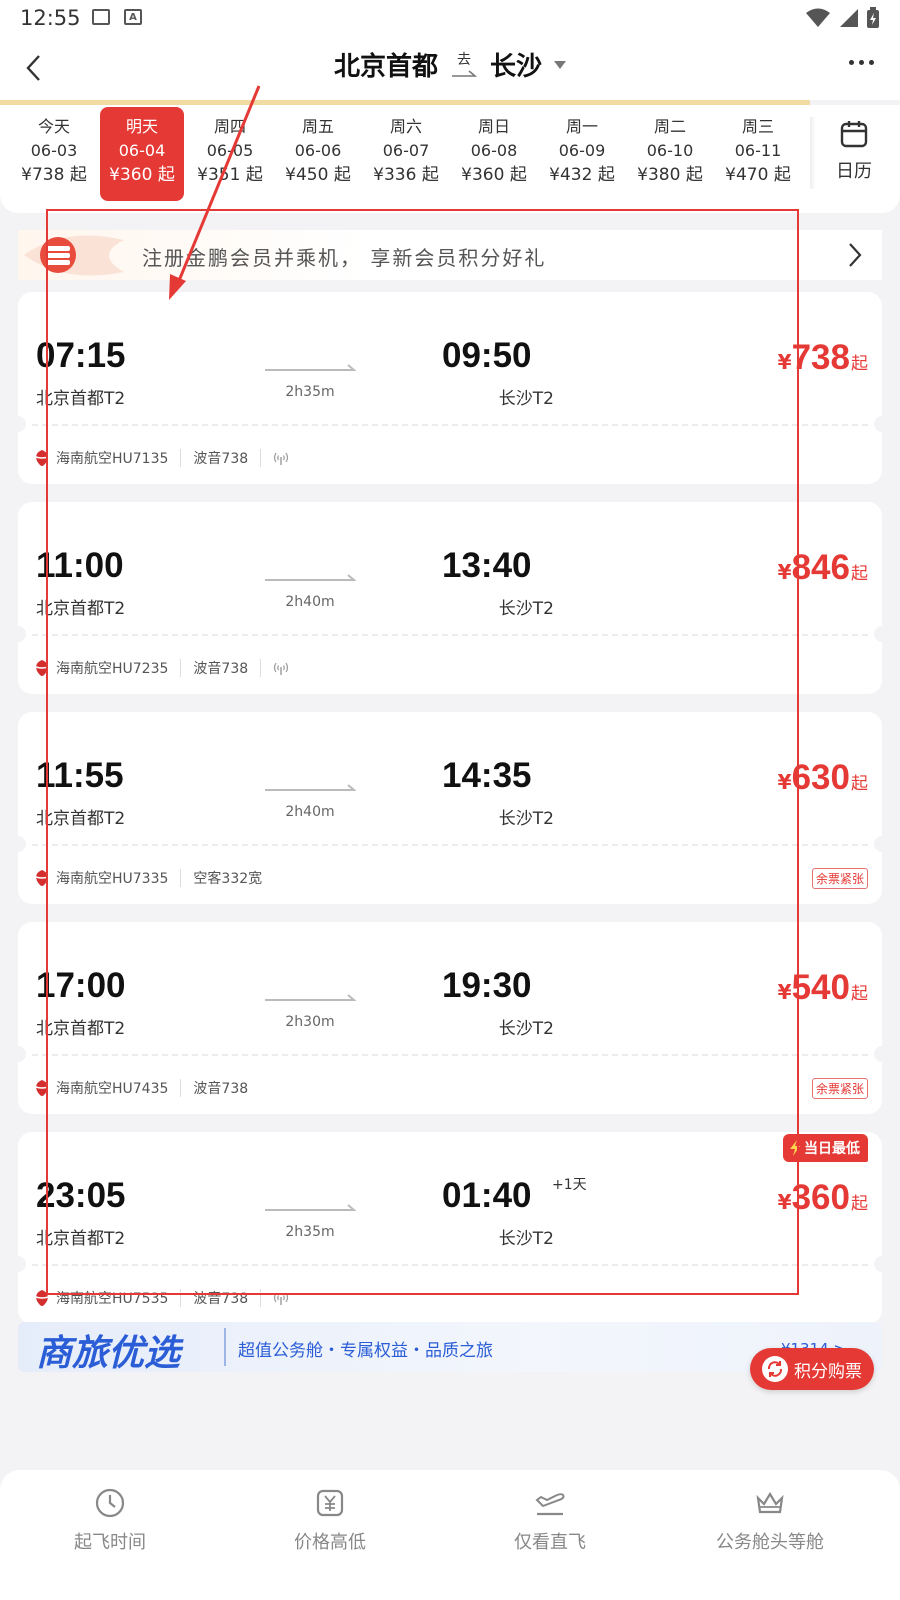 This screenshot has width=900, height=1600. What do you see at coordinates (74, 255) in the screenshot?
I see `coins-icon` at bounding box center [74, 255].